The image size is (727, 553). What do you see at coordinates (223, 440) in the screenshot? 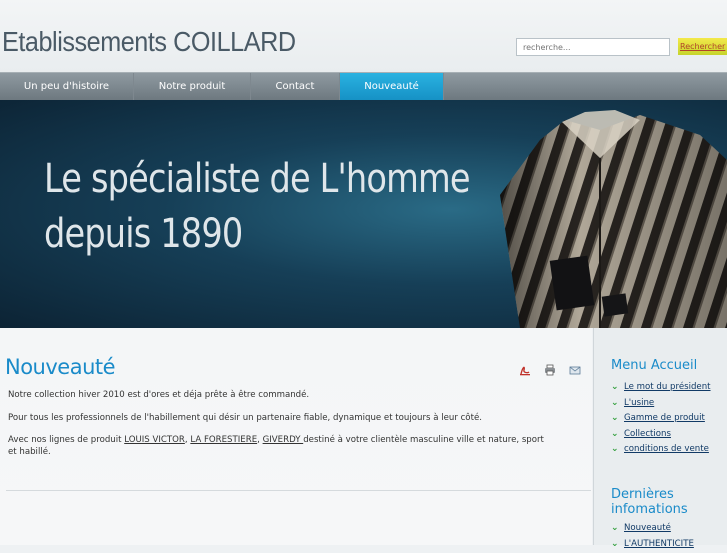
I see `link-la-forestiere: LA FORESTIERE` at bounding box center [223, 440].